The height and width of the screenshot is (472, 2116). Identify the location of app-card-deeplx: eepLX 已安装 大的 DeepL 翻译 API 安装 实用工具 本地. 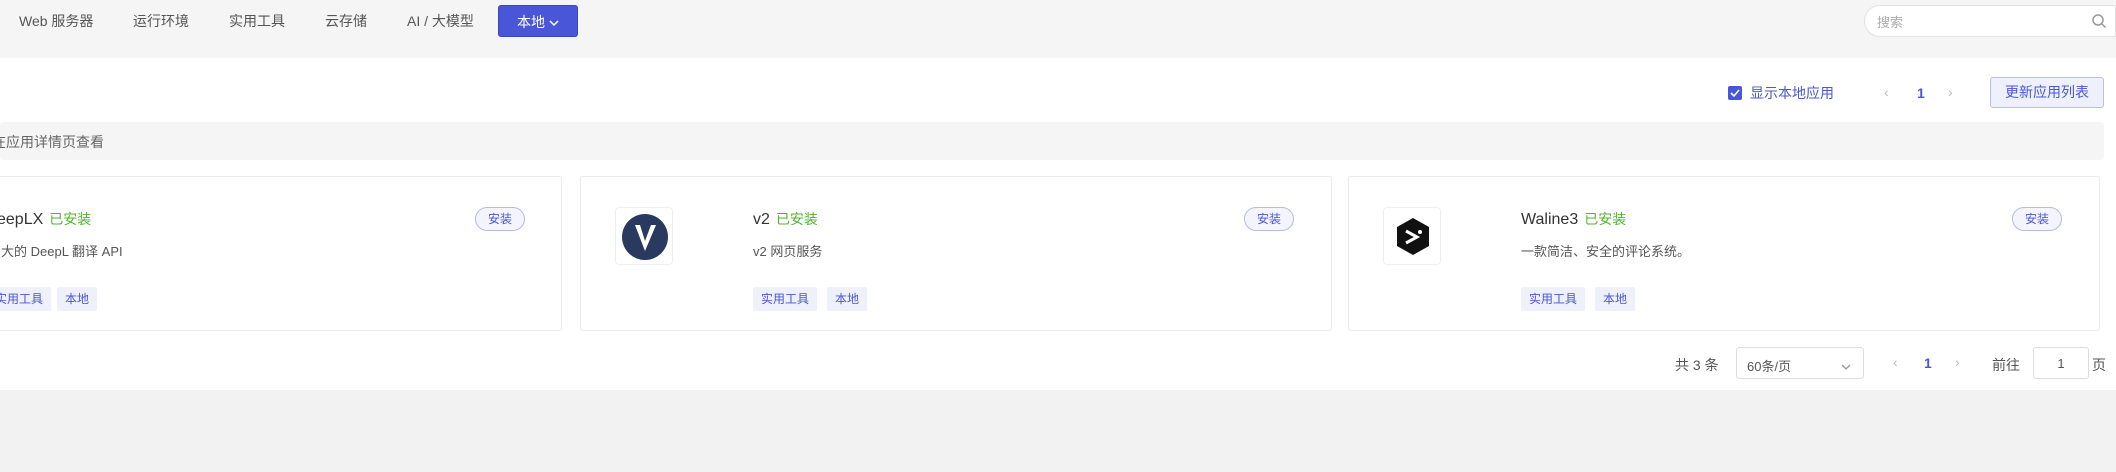
(281, 253).